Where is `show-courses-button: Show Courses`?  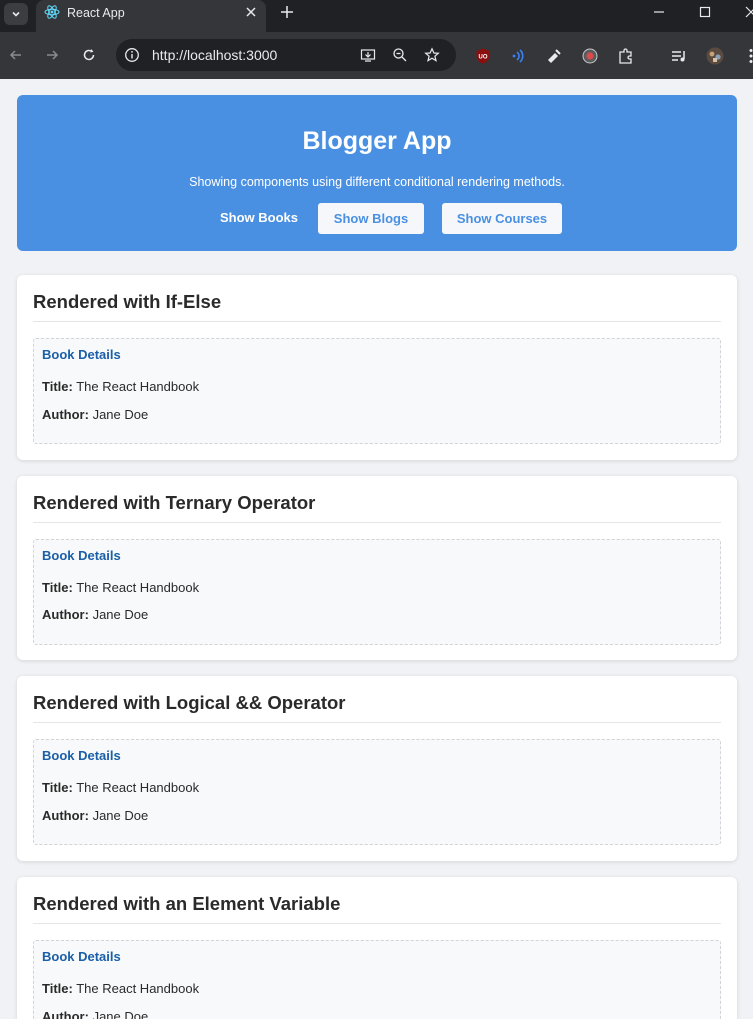 show-courses-button: Show Courses is located at coordinates (502, 218).